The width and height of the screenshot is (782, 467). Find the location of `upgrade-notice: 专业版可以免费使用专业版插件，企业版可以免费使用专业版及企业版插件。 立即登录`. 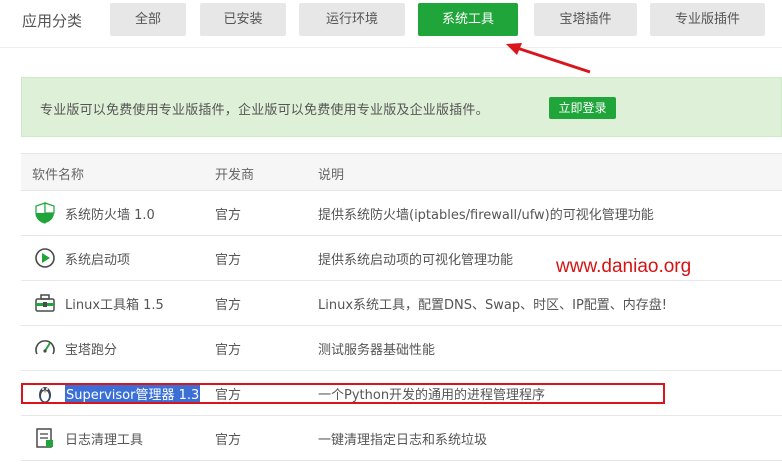

upgrade-notice: 专业版可以免费使用专业版插件，企业版可以免费使用专业版及企业版插件。 立即登录 is located at coordinates (401, 107).